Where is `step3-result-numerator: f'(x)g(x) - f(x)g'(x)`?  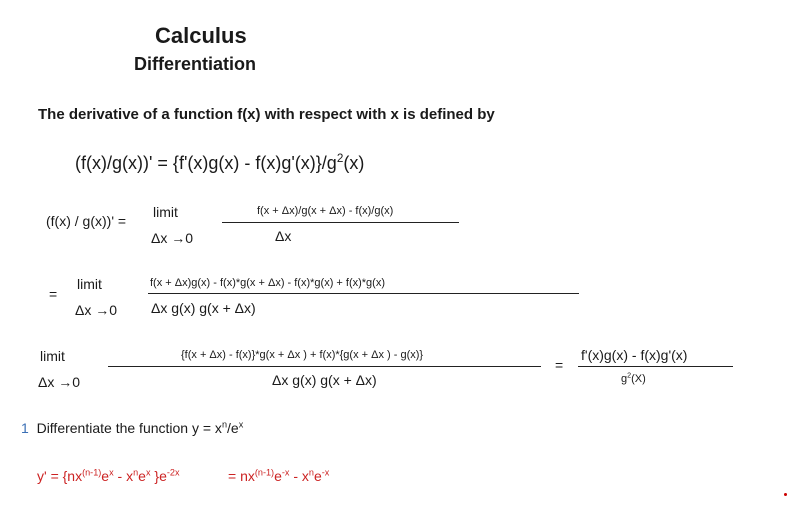 step3-result-numerator: f'(x)g(x) - f(x)g'(x) is located at coordinates (634, 355).